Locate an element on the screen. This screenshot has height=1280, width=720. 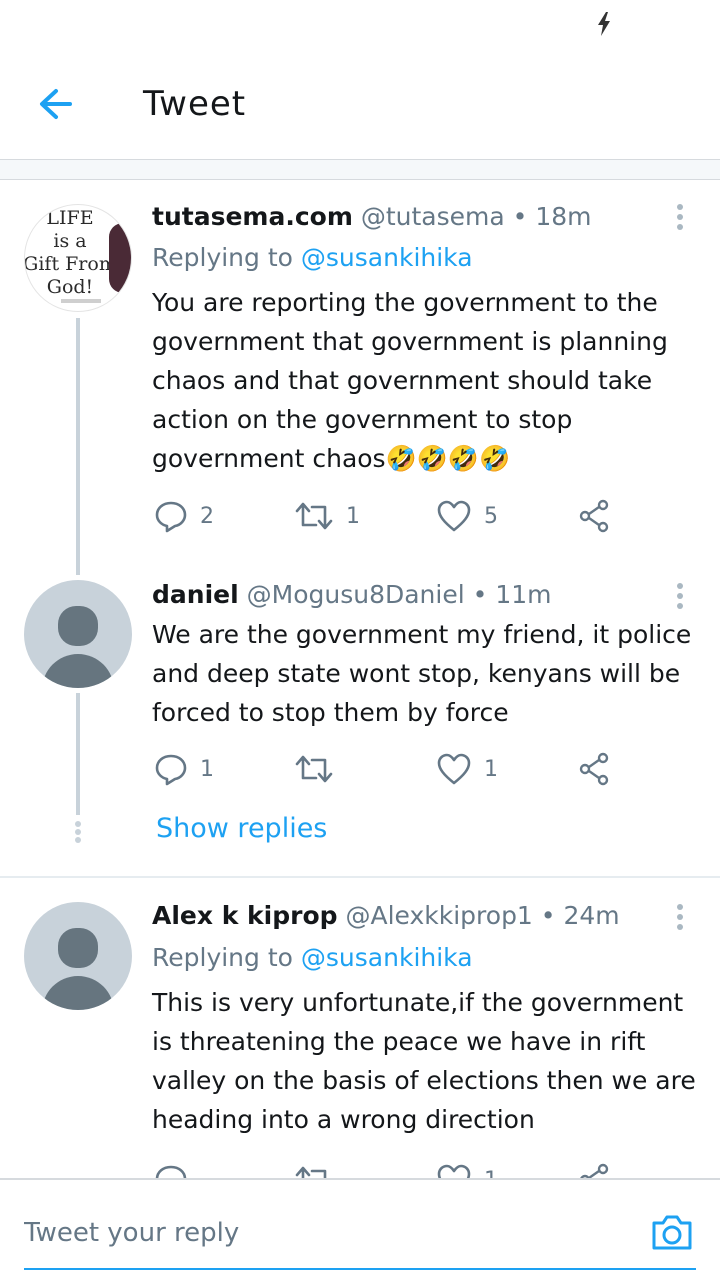
user-name: Alex k kiprop is located at coordinates (245, 915).